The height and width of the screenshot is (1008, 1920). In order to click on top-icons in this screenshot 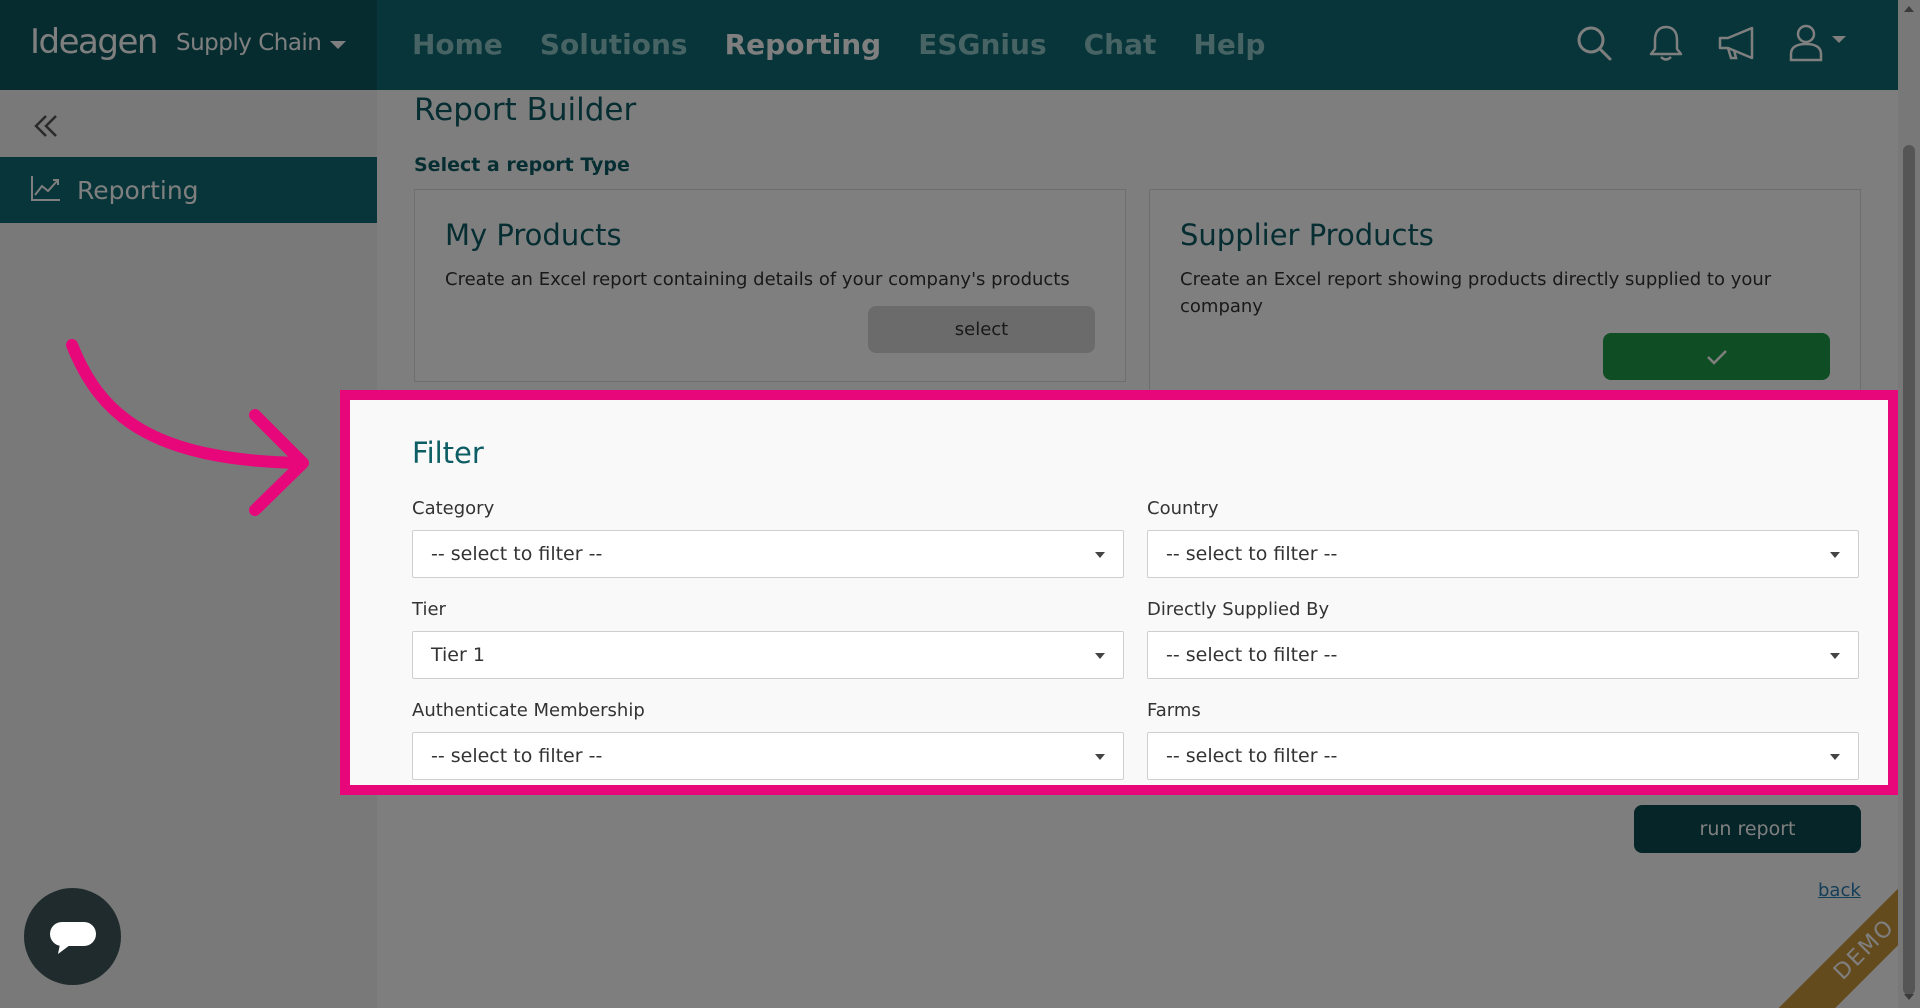, I will do `click(1710, 43)`.